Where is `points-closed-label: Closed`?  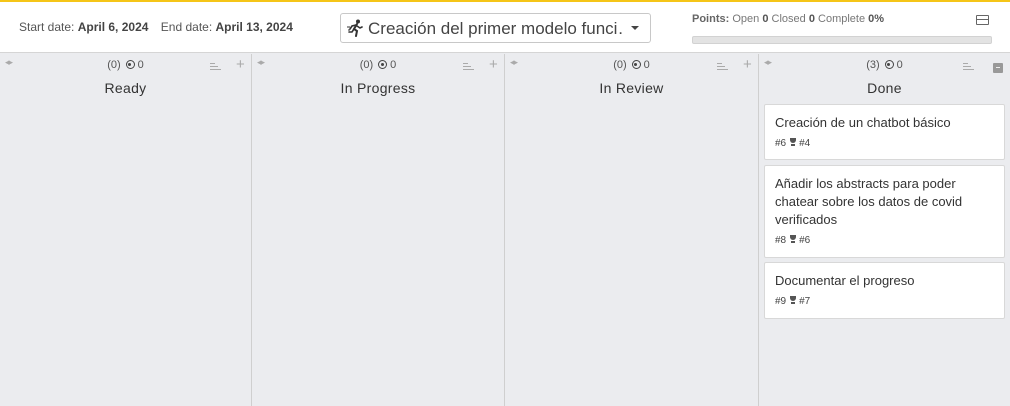 points-closed-label: Closed is located at coordinates (788, 19).